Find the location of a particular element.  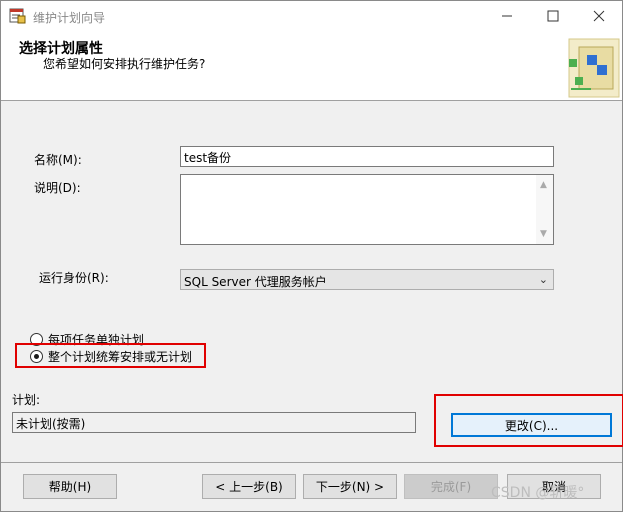

wizard-header: 选择计划属性 您希望如何安排执行维护任务? is located at coordinates (311, 66).